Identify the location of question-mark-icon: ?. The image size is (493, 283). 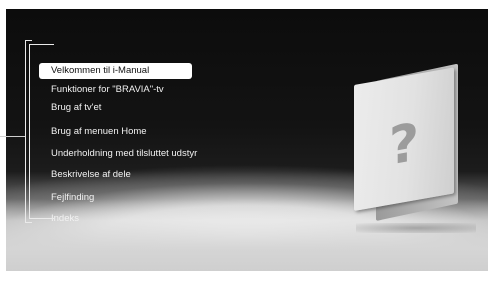
(404, 145).